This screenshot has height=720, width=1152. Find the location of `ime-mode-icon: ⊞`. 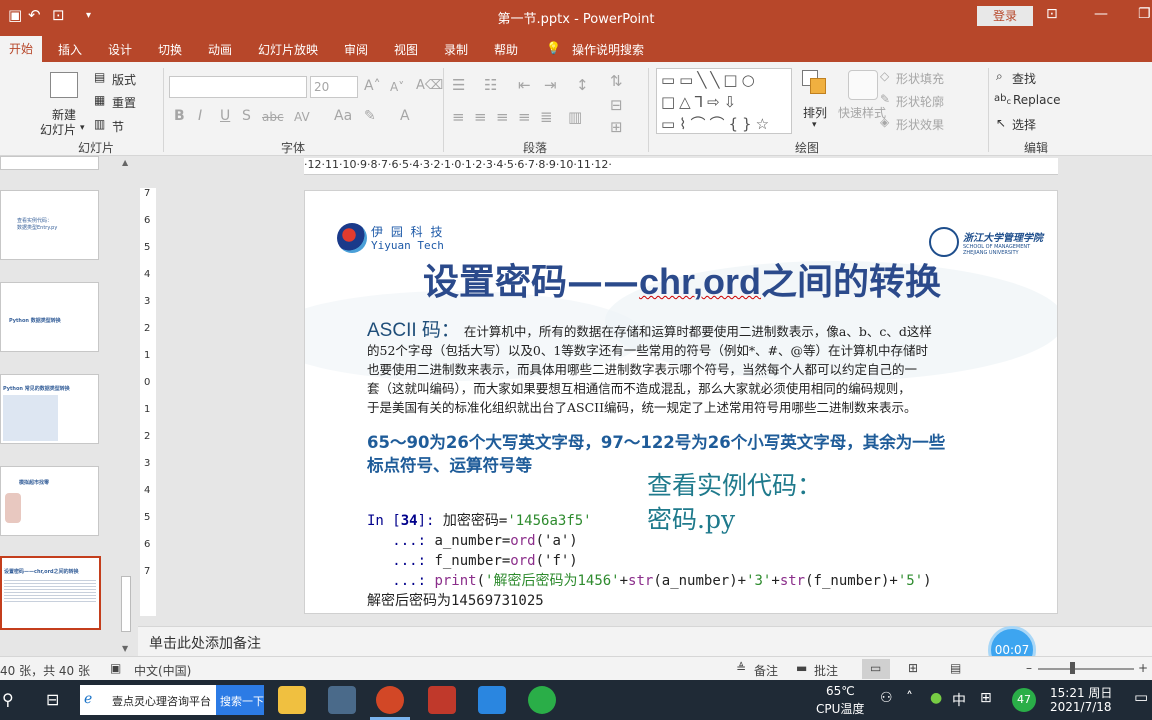

ime-mode-icon: ⊞ is located at coordinates (986, 698).